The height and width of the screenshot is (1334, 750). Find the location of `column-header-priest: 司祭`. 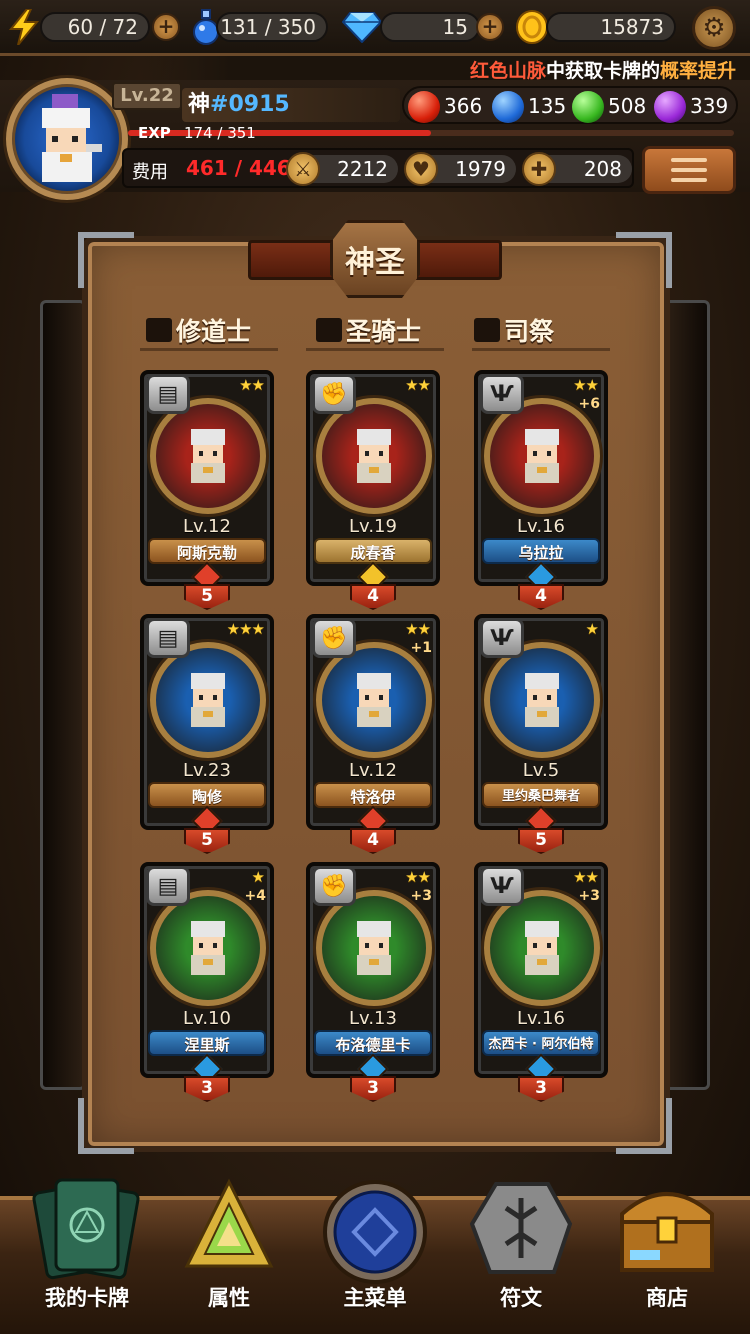

column-header-priest: 司祭 is located at coordinates (514, 330).